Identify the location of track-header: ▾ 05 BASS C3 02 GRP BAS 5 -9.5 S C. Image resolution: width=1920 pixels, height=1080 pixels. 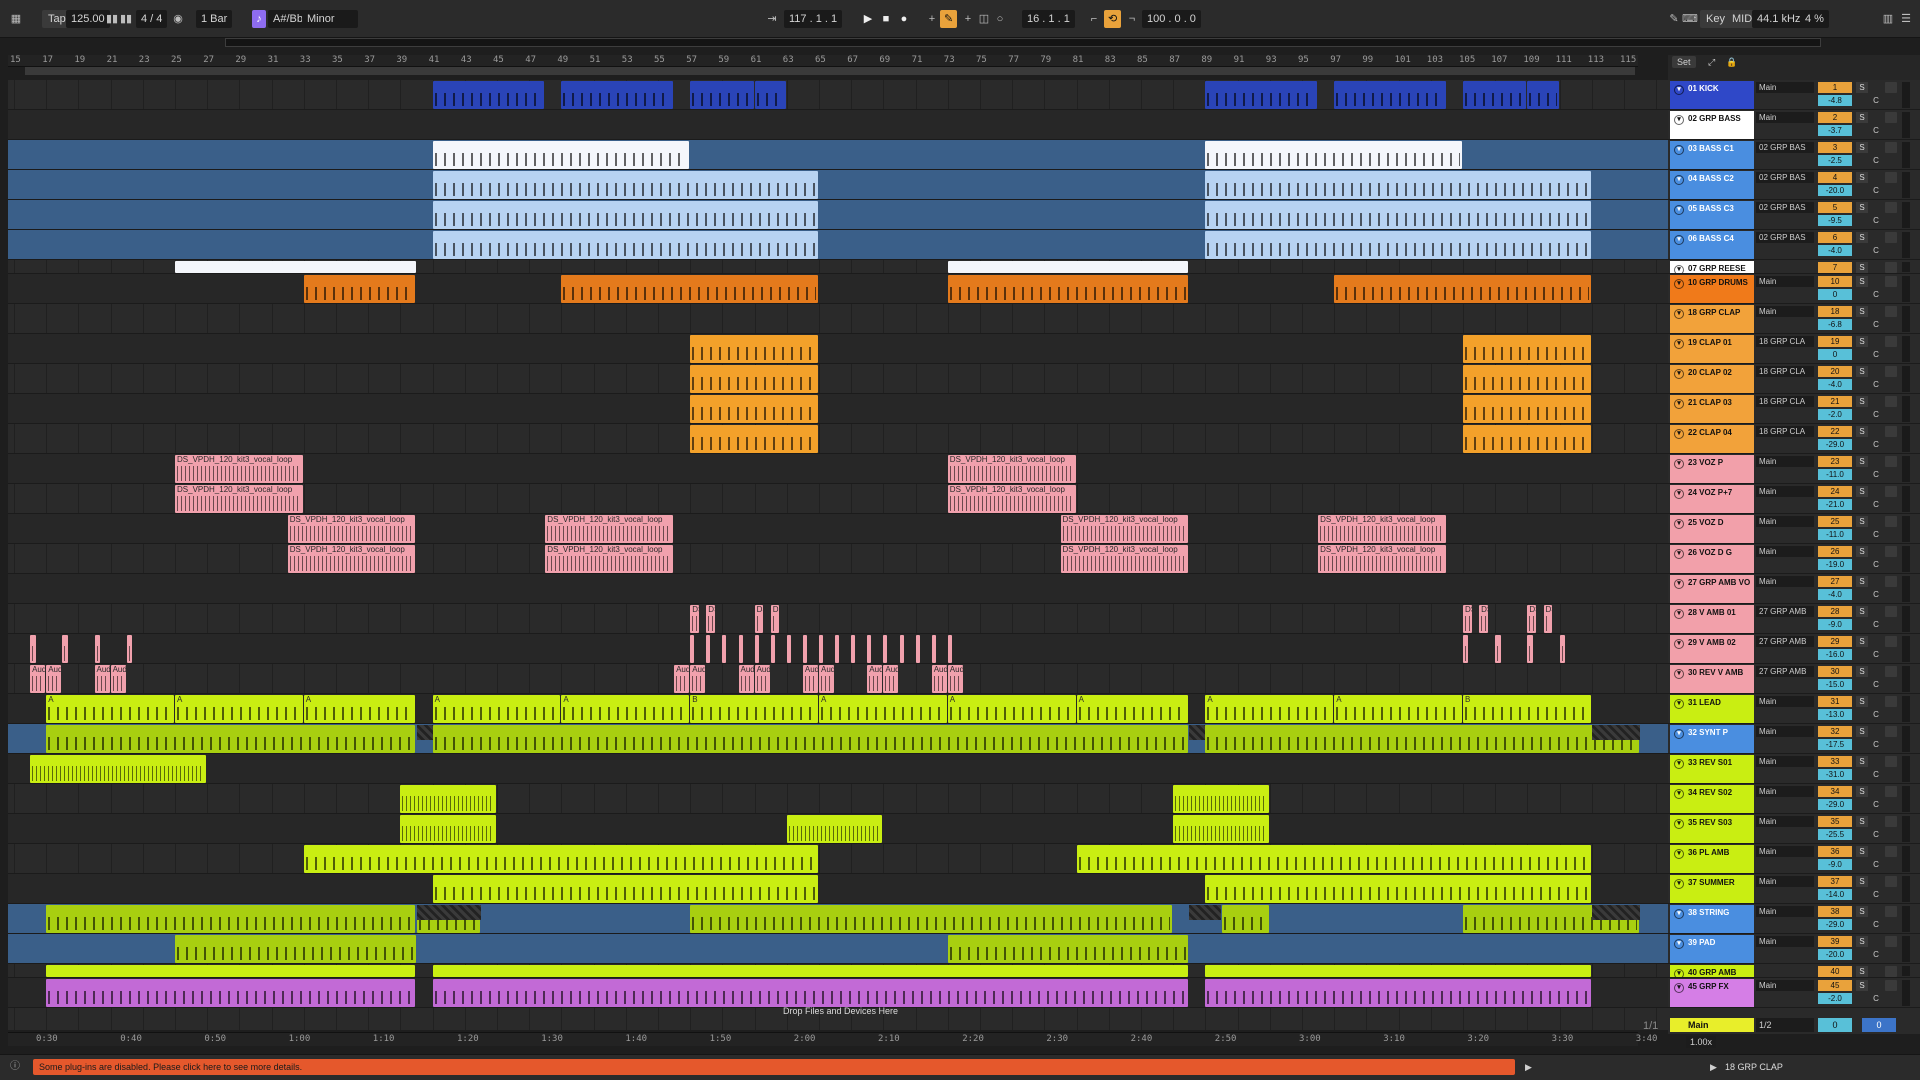
(1794, 215).